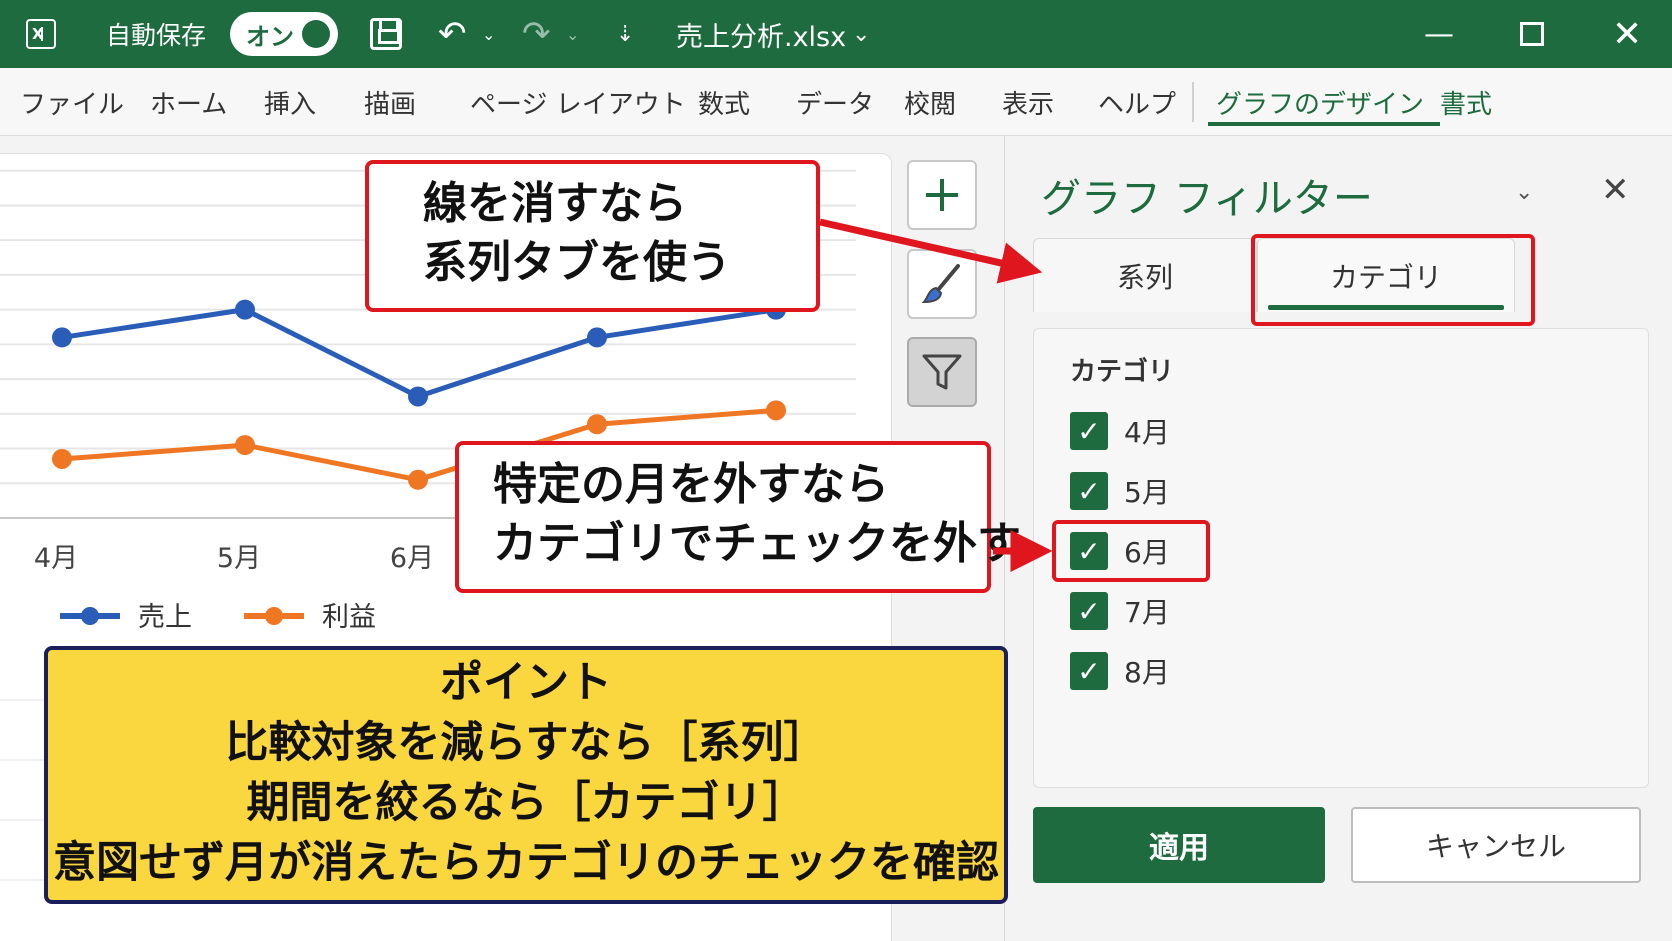 The image size is (1672, 941). What do you see at coordinates (1207, 199) in the screenshot?
I see `pane-title: グラフ フィルター` at bounding box center [1207, 199].